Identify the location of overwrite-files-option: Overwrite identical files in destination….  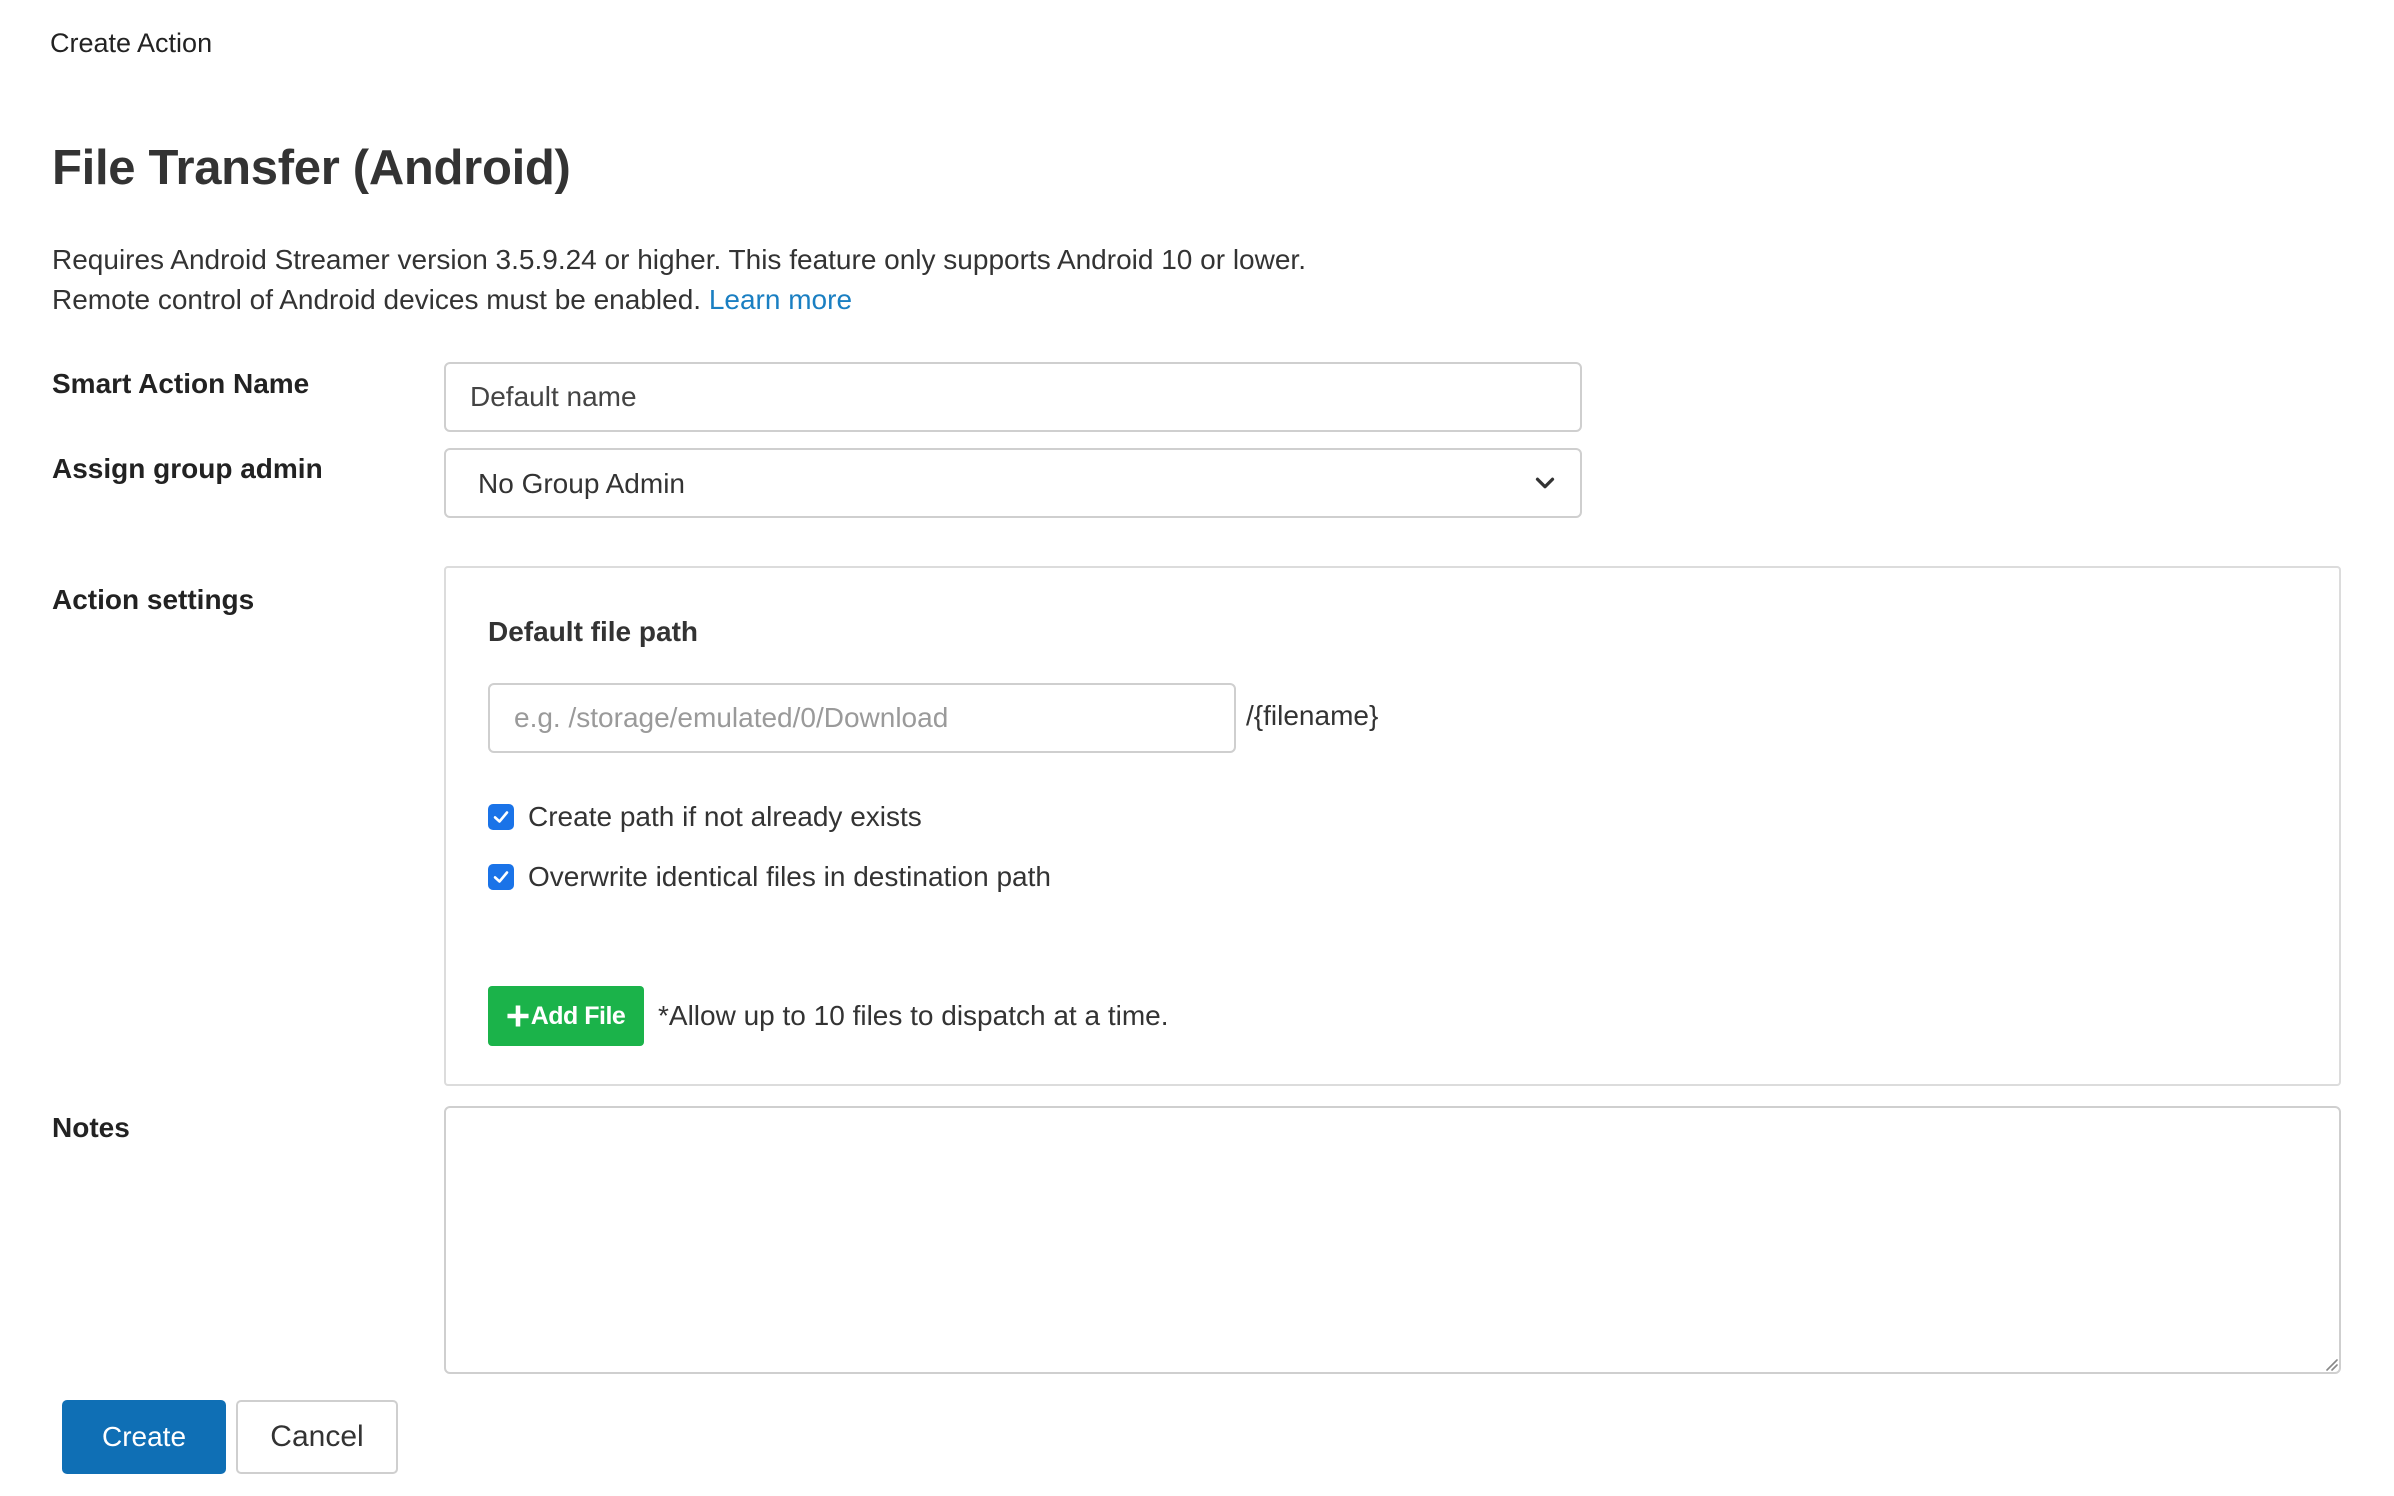
(769, 877).